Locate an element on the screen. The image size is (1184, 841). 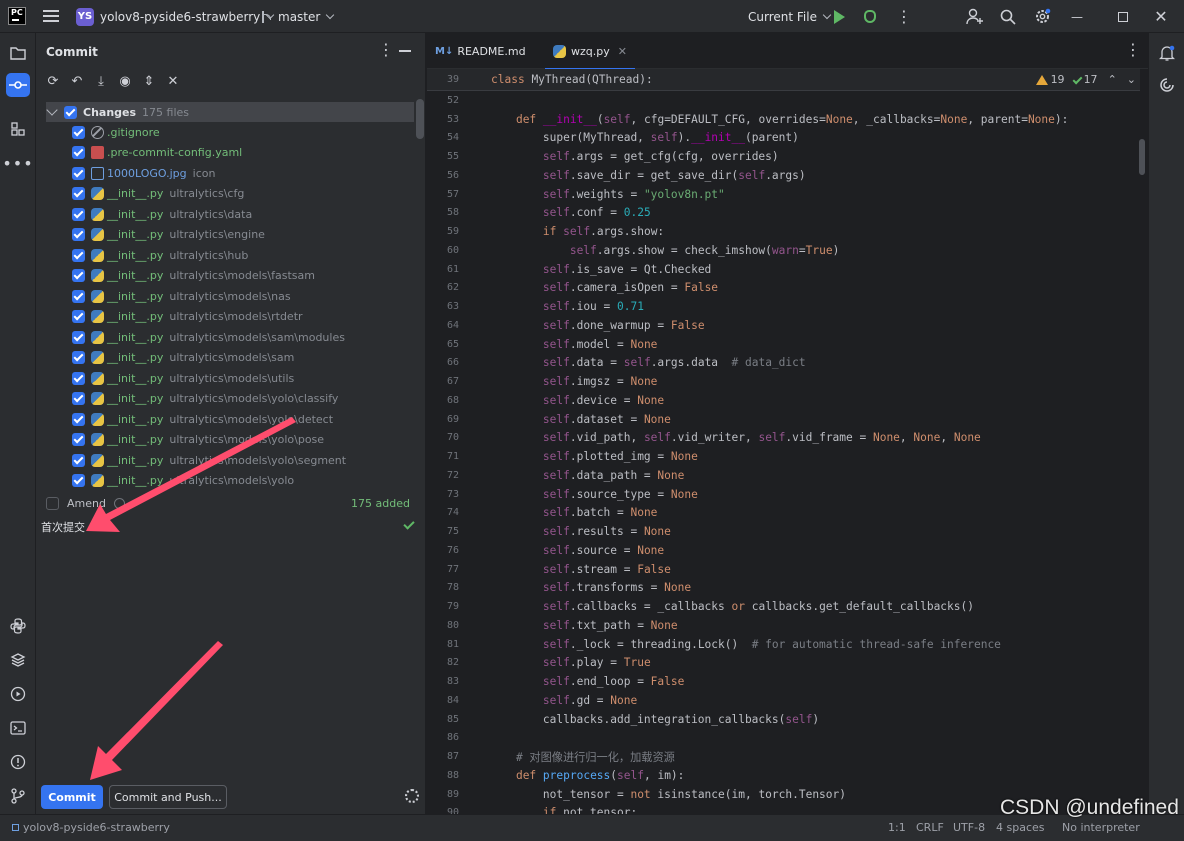
inspection-widget: 19 17 ⌃ ⌄ is located at coordinates (1085, 79).